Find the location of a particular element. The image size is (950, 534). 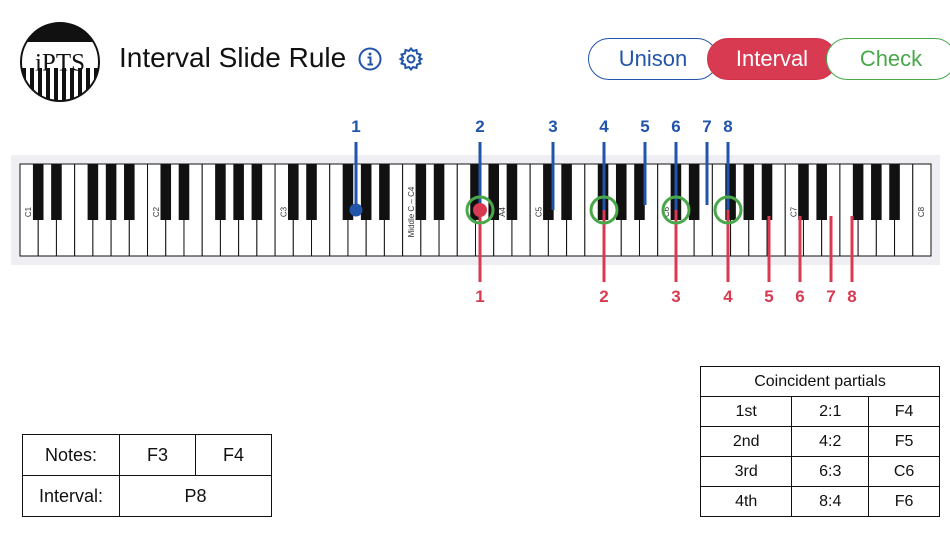

note-1: F3 is located at coordinates (157, 455).